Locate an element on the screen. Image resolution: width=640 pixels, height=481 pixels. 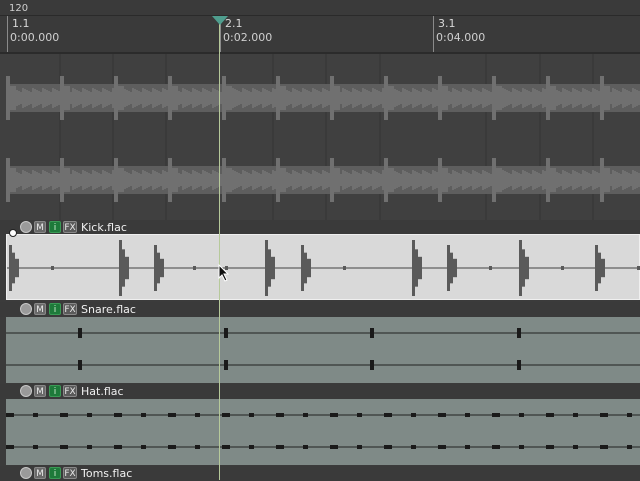
track-name: Hat.flac is located at coordinates (102, 391).